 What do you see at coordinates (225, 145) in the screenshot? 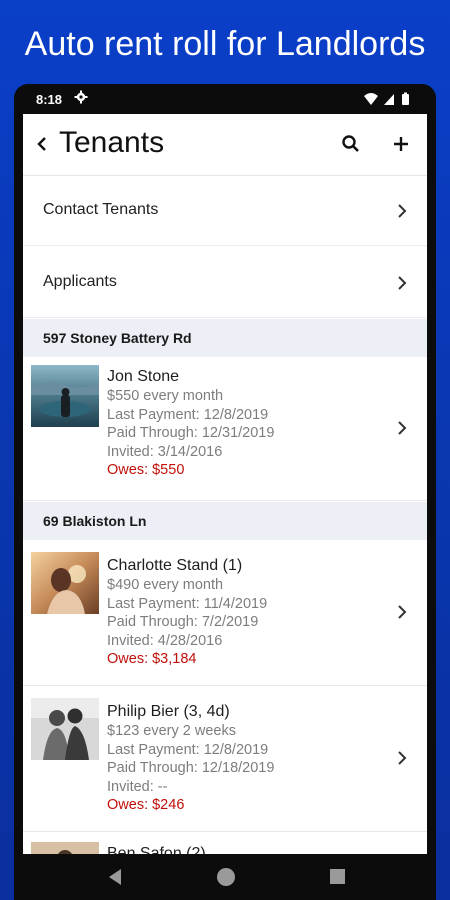
I see `app-bar: Tenants` at bounding box center [225, 145].